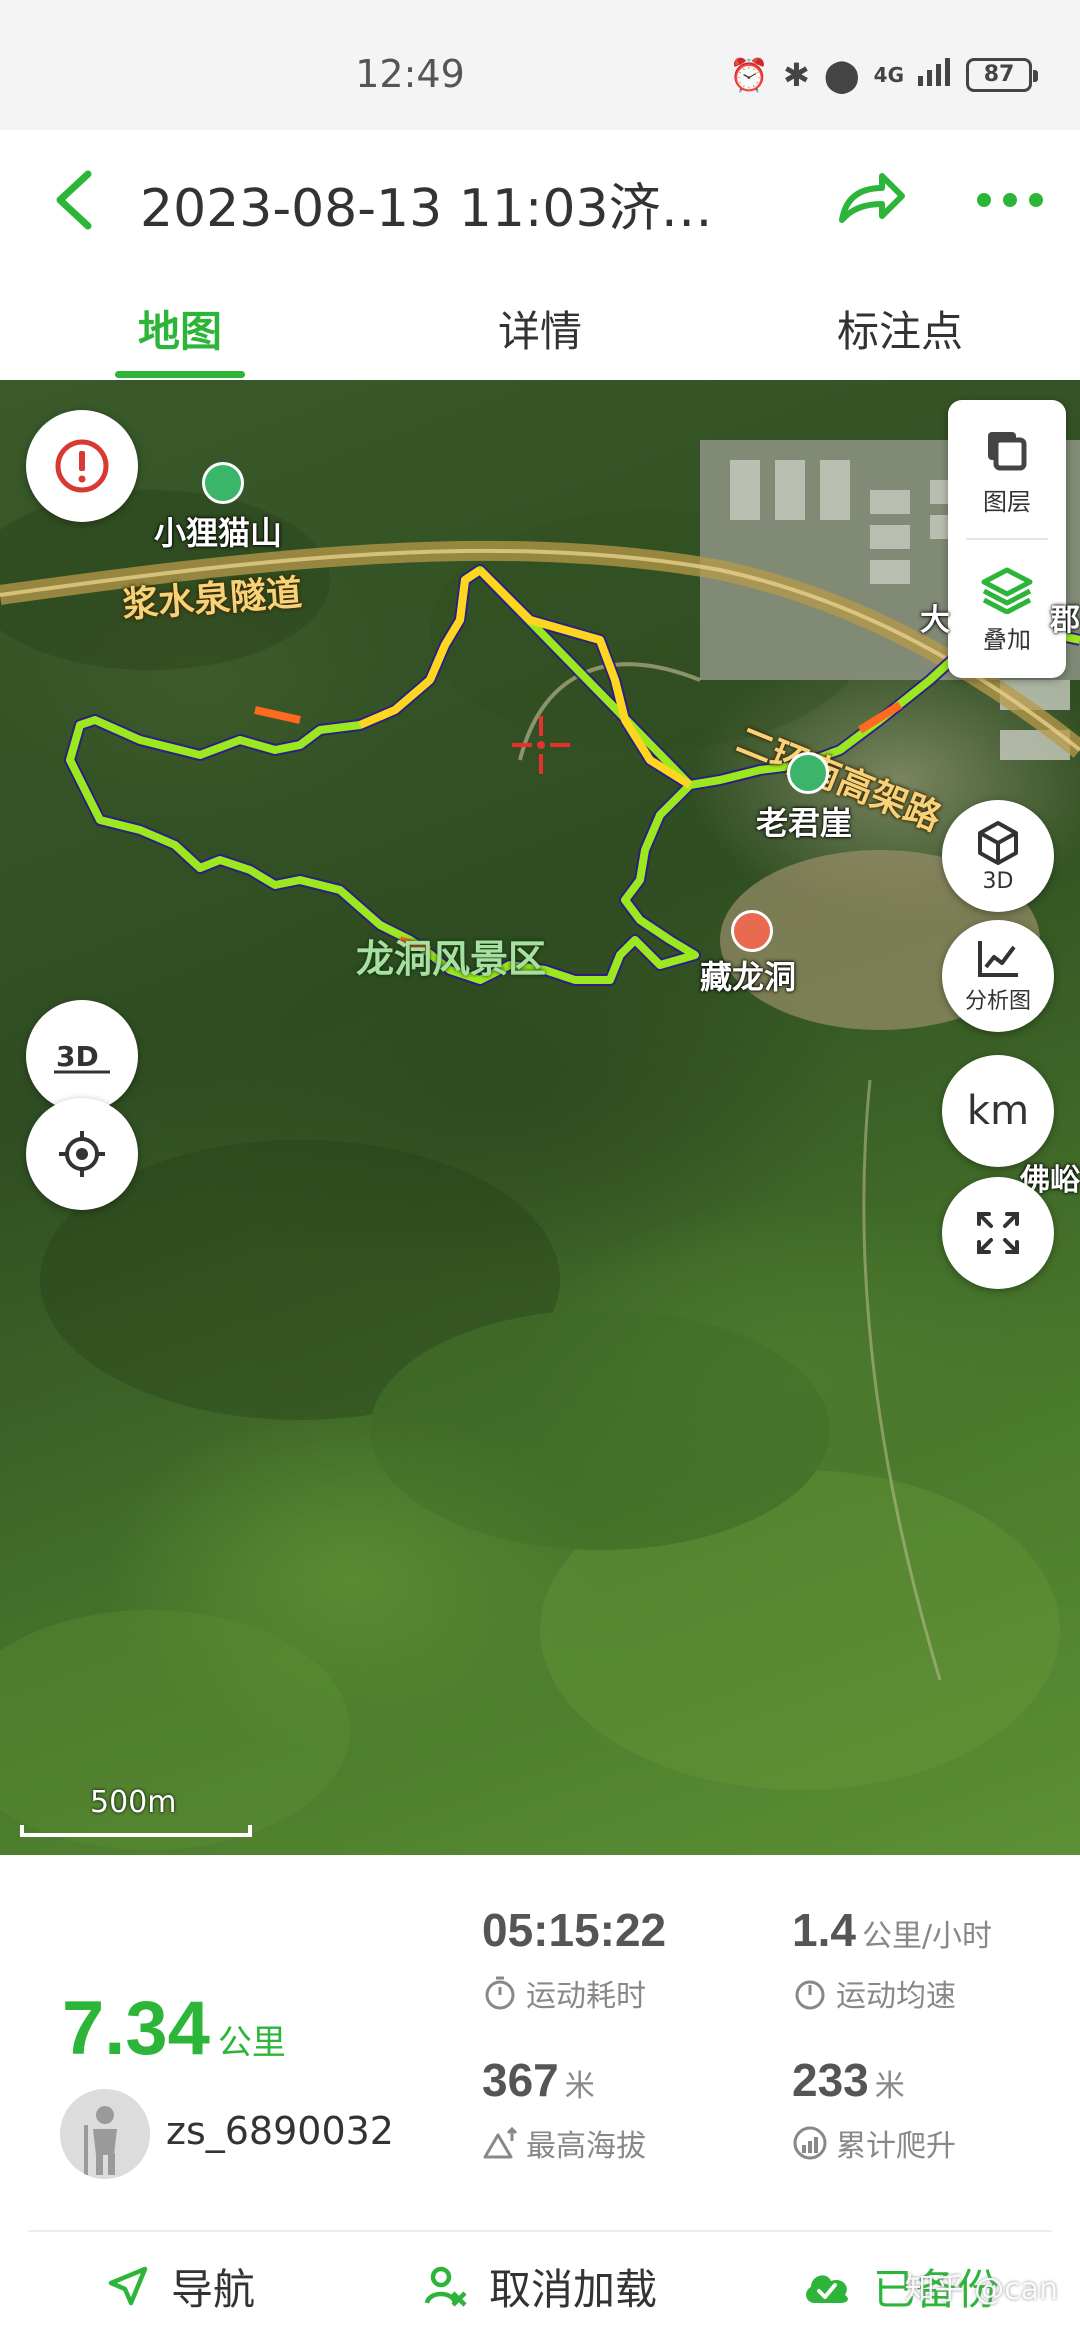 Image resolution: width=1080 pixels, height=2340 pixels. I want to click on hiker-avatar-icon, so click(105, 2134).